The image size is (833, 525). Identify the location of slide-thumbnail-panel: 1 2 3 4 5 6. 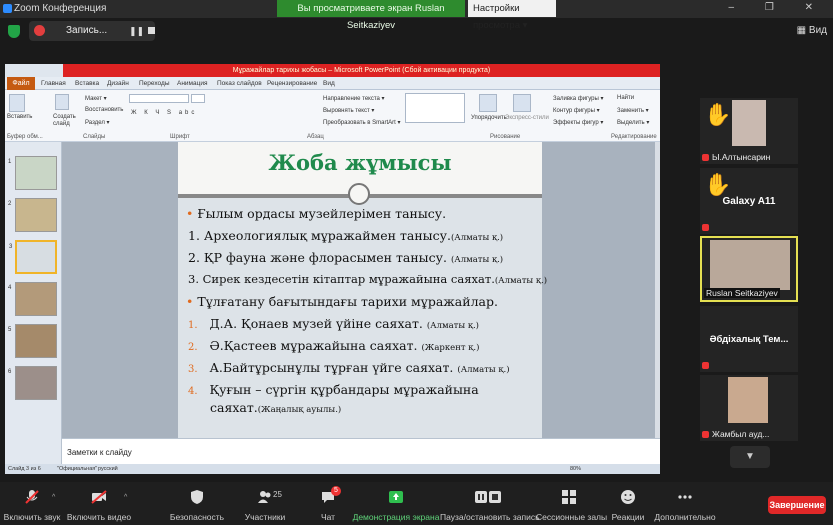
(33, 303).